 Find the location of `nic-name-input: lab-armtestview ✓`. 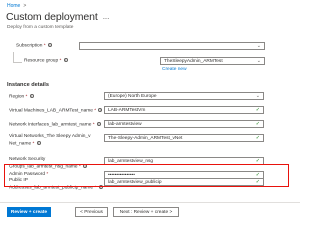

nic-name-input: lab-armtestview ✓ is located at coordinates (184, 124).